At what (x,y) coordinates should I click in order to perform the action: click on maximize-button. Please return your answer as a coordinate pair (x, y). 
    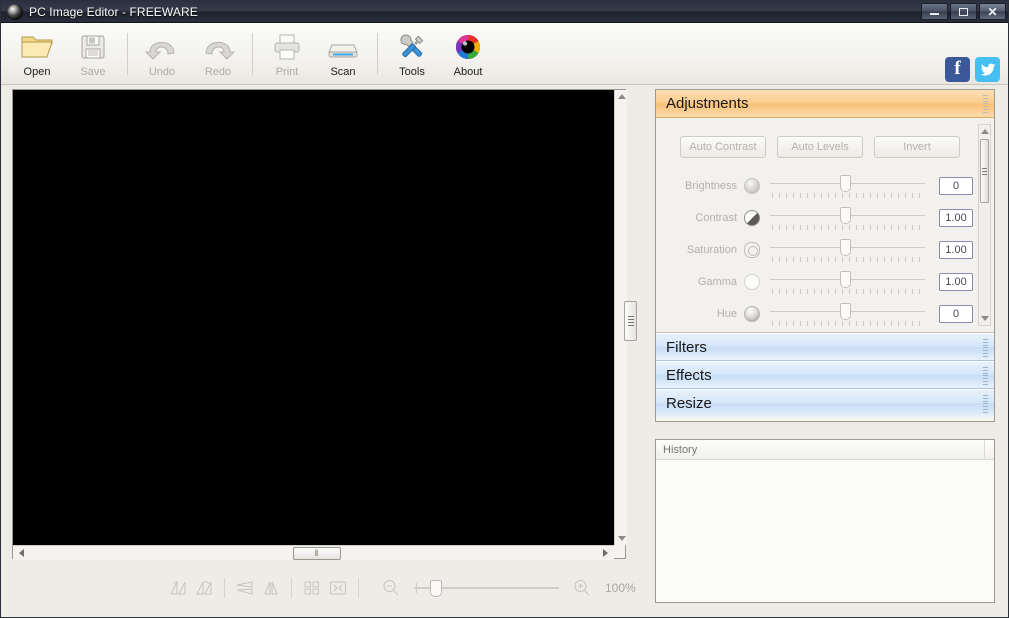
    Looking at the image, I should click on (963, 11).